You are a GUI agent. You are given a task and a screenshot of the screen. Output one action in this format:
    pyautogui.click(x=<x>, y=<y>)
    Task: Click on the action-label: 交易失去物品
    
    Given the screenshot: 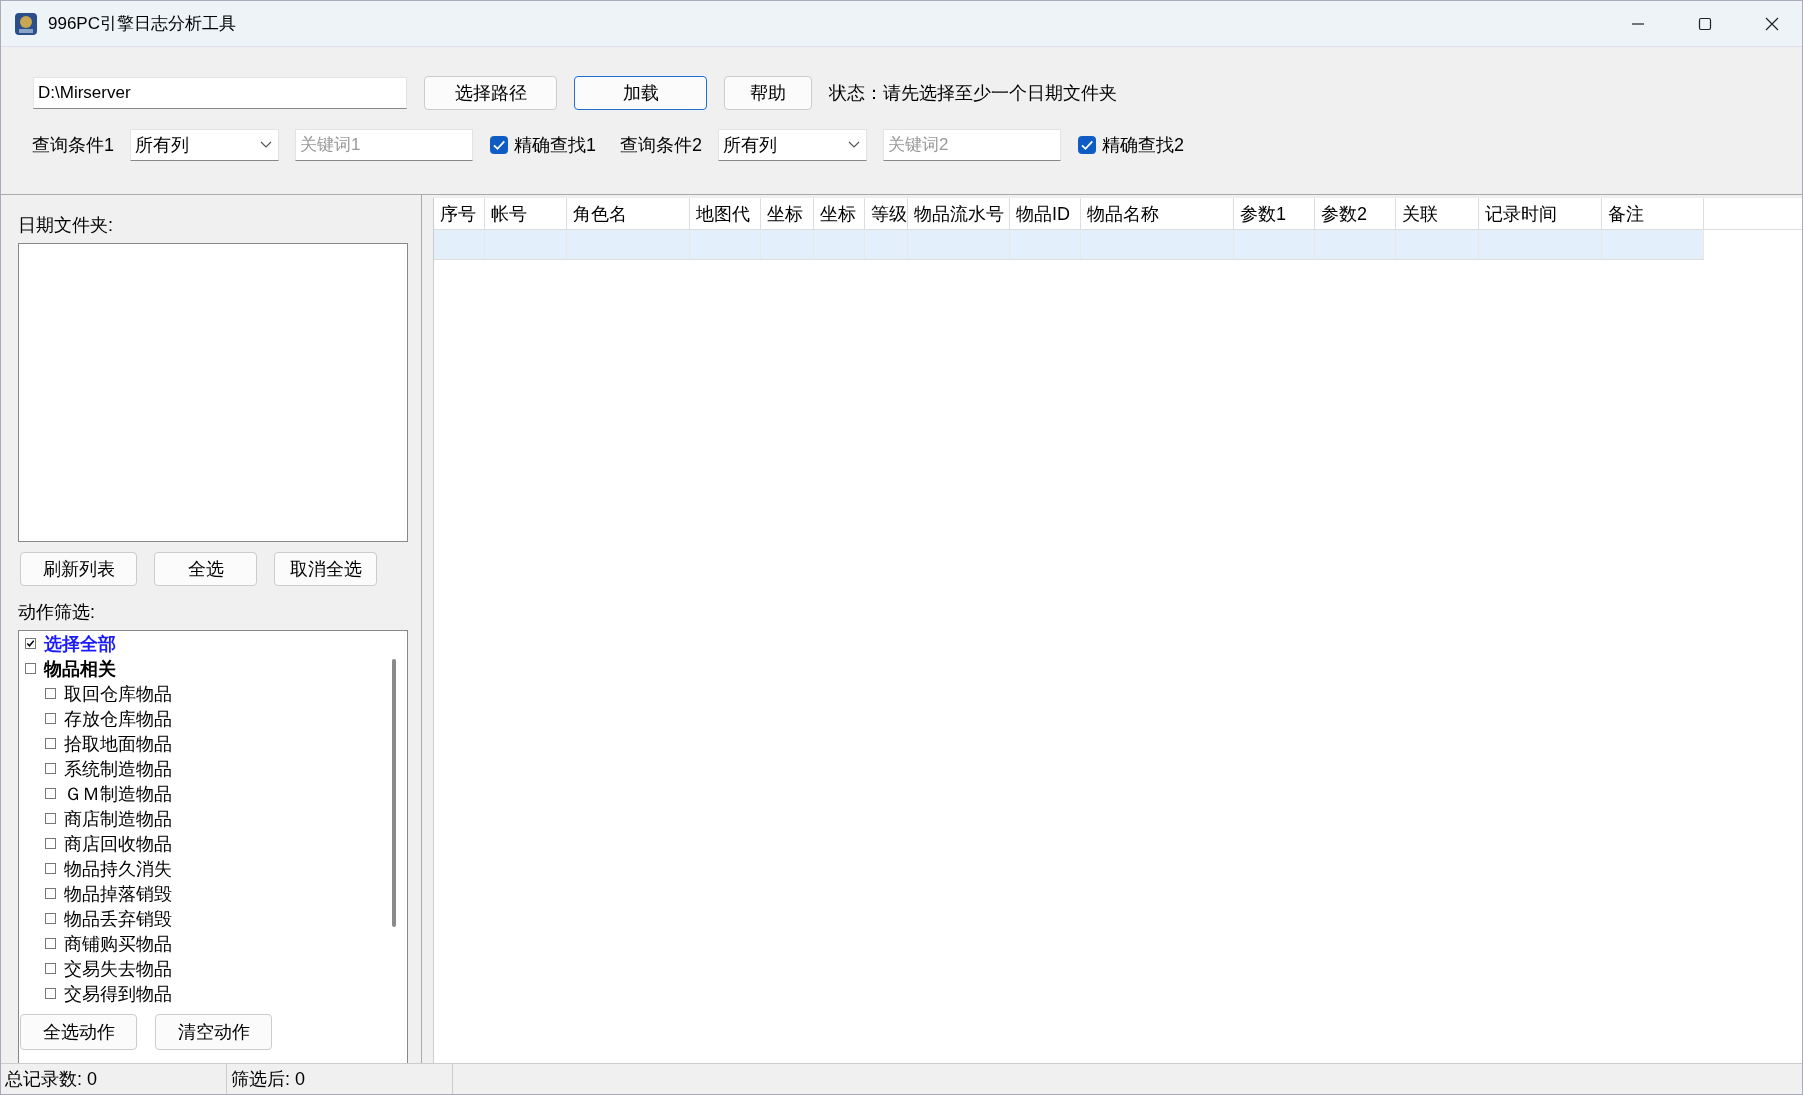 What is the action you would take?
    pyautogui.click(x=118, y=968)
    